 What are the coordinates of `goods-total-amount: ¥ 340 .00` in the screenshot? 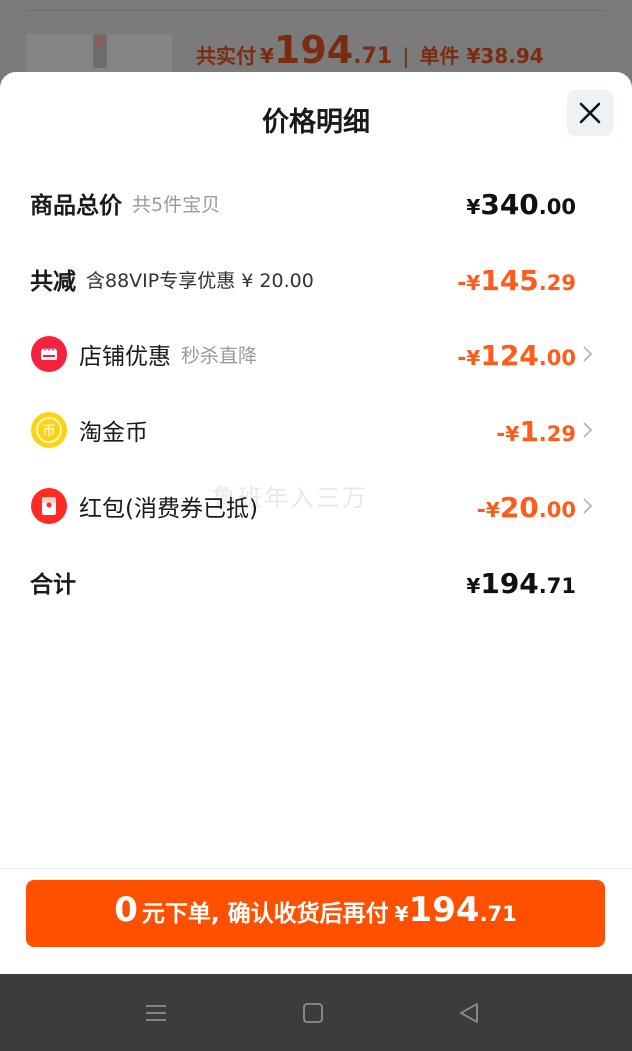 It's located at (521, 204).